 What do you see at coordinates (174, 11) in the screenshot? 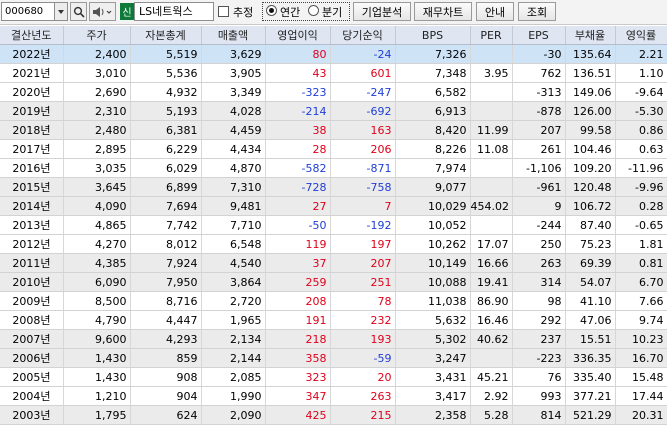
I see `company-name-field: LS네트웍스` at bounding box center [174, 11].